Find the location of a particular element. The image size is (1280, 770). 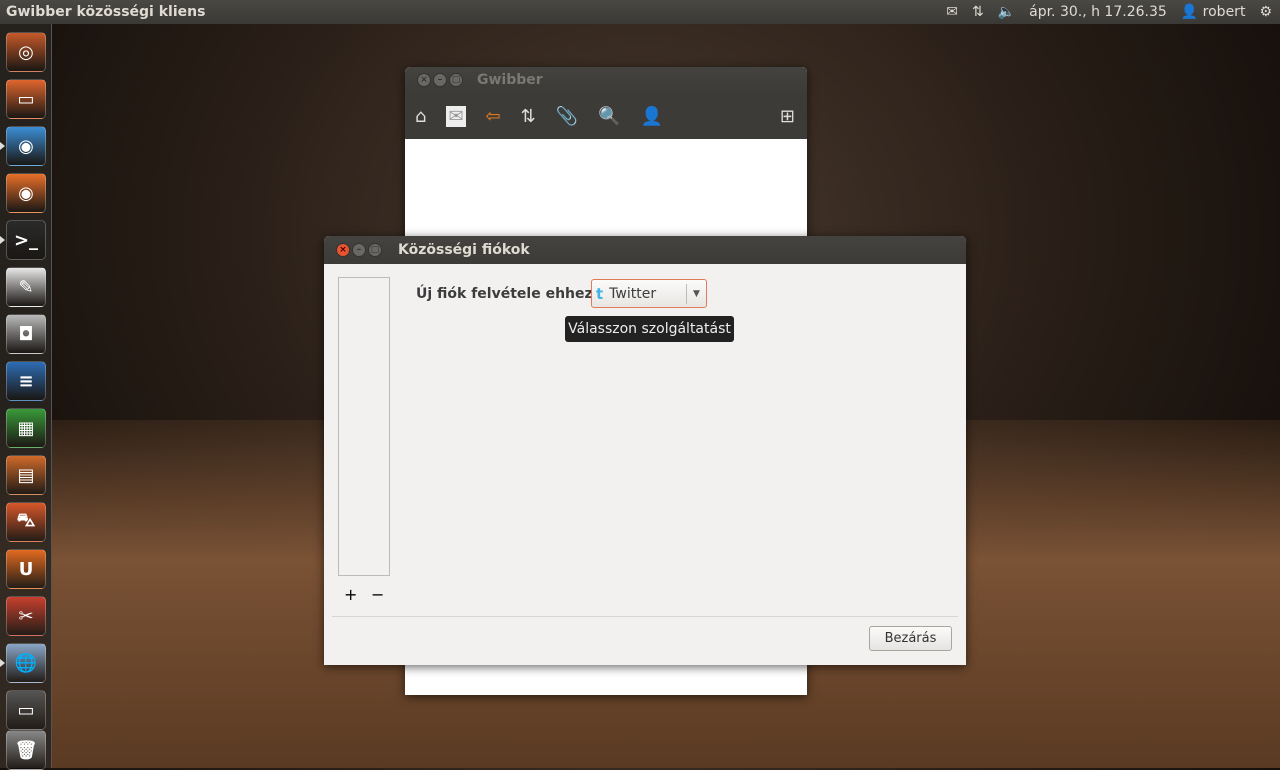

messages-icon: ✉ is located at coordinates (456, 116).